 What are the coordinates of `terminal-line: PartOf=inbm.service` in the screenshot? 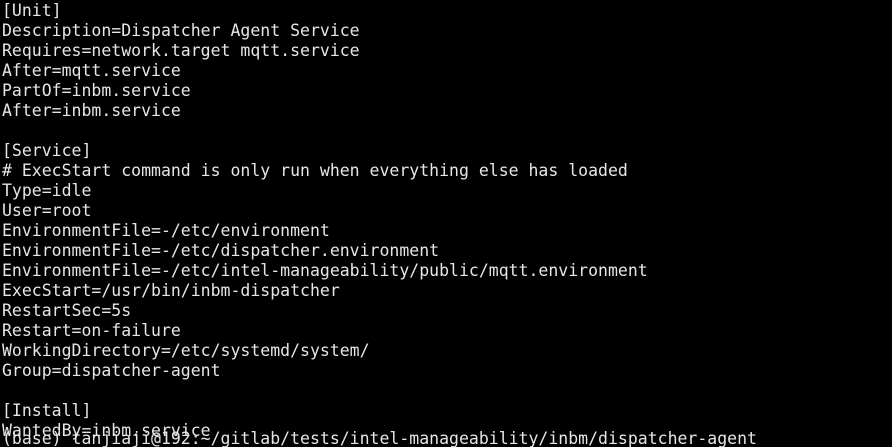 It's located at (96, 90).